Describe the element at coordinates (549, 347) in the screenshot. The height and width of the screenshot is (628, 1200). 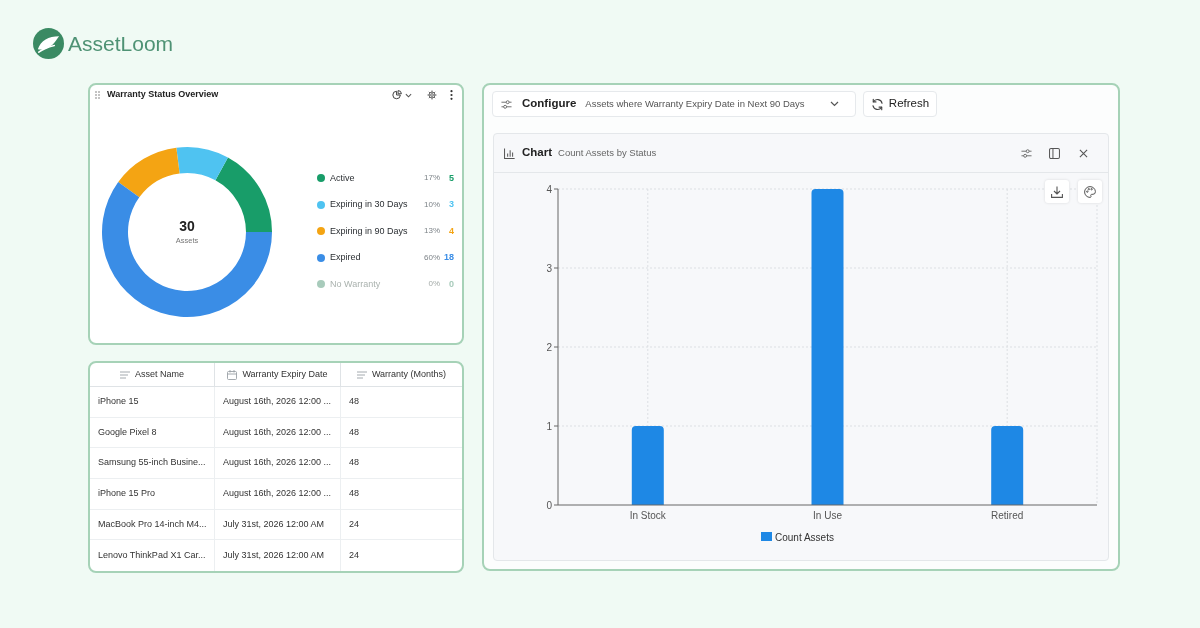
I see `axis-tick-label: 2` at that location.